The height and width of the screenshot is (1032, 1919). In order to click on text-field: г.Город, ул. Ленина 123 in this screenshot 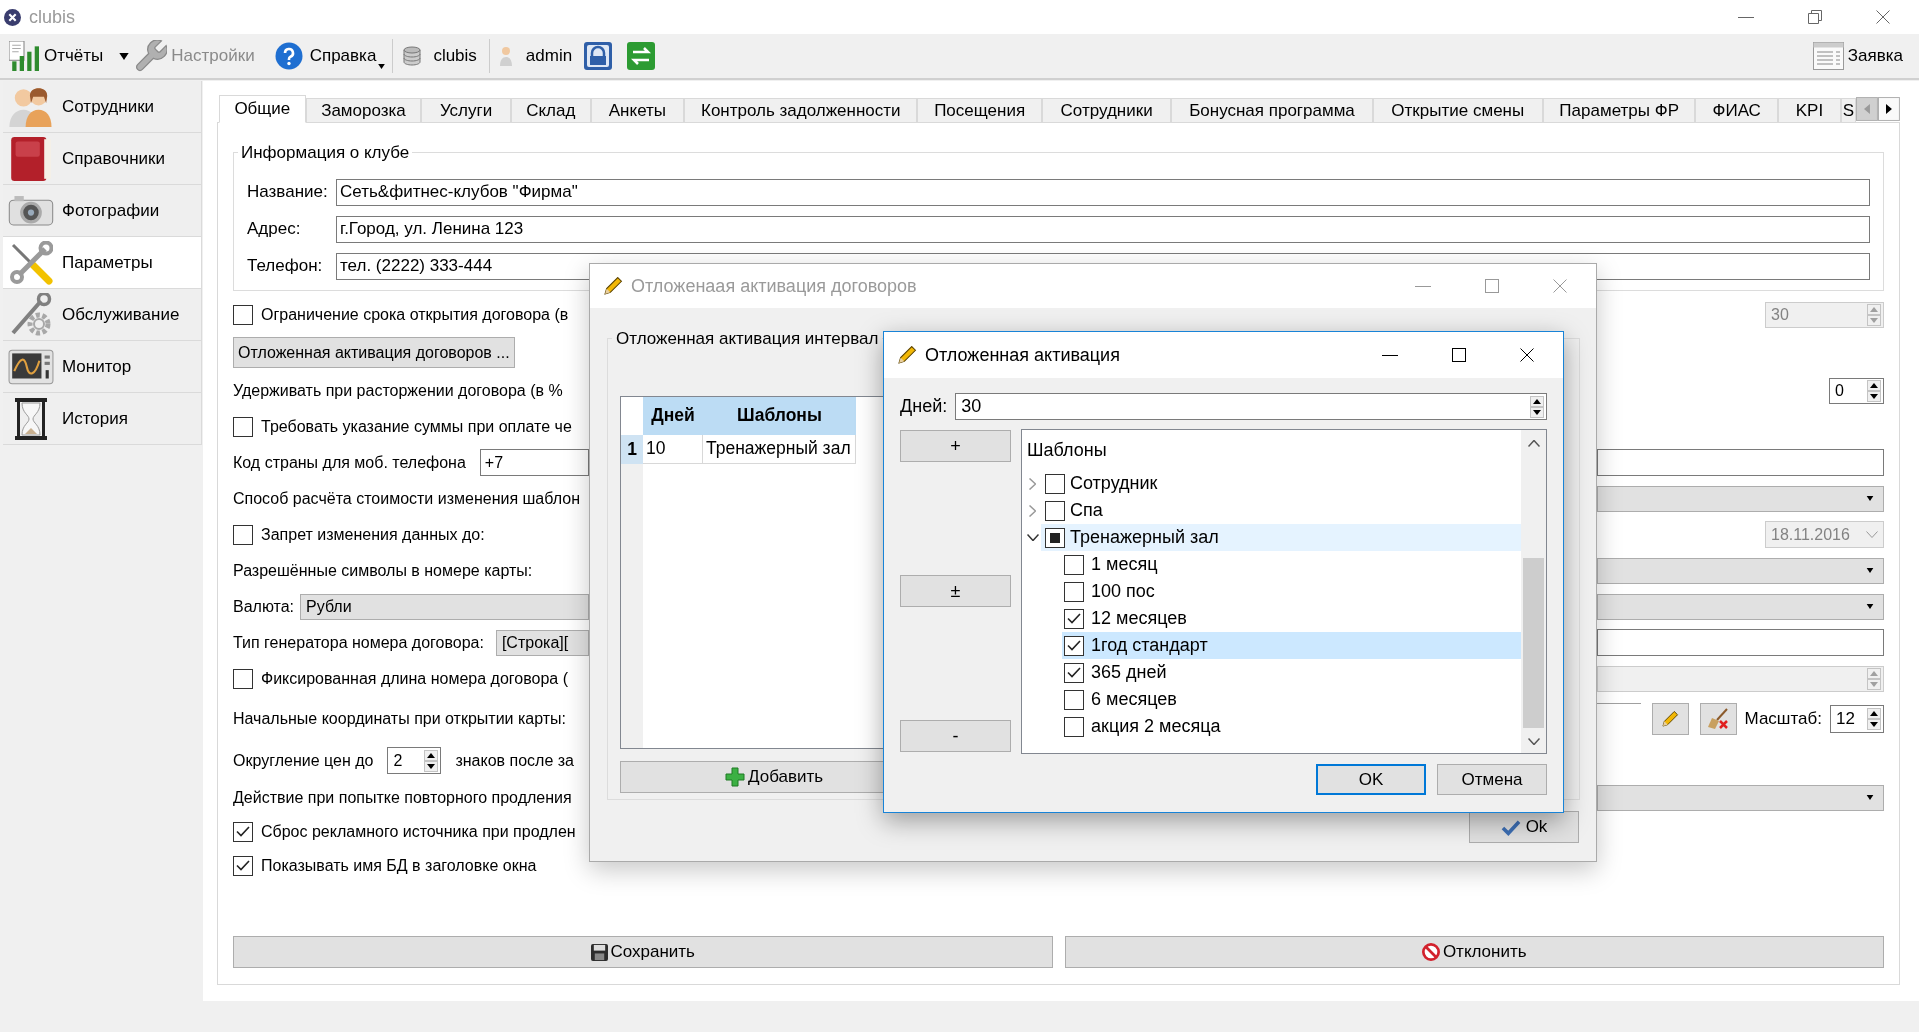, I will do `click(1103, 229)`.